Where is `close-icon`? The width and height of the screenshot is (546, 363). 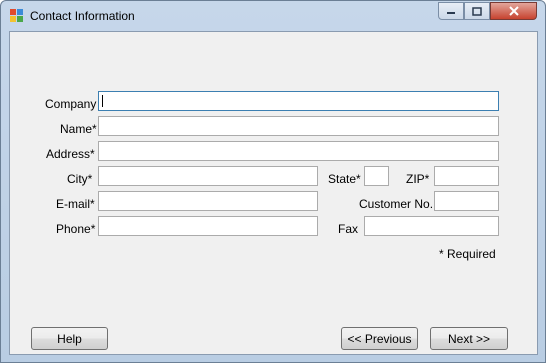 close-icon is located at coordinates (513, 11).